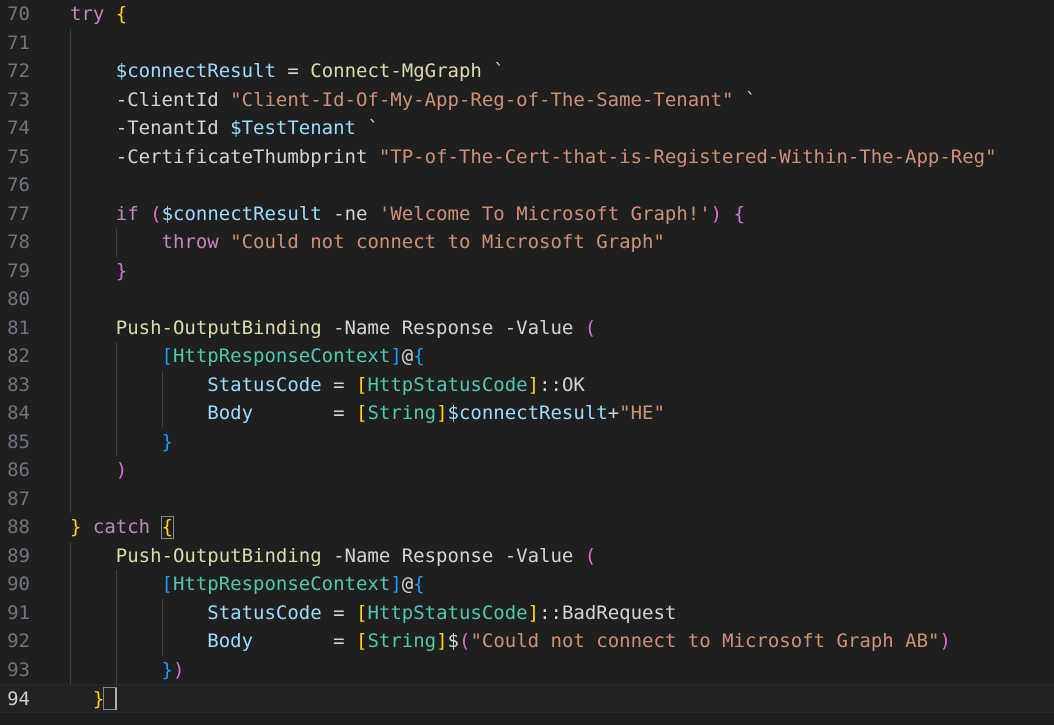  Describe the element at coordinates (18, 612) in the screenshot. I see `line-number: 91` at that location.